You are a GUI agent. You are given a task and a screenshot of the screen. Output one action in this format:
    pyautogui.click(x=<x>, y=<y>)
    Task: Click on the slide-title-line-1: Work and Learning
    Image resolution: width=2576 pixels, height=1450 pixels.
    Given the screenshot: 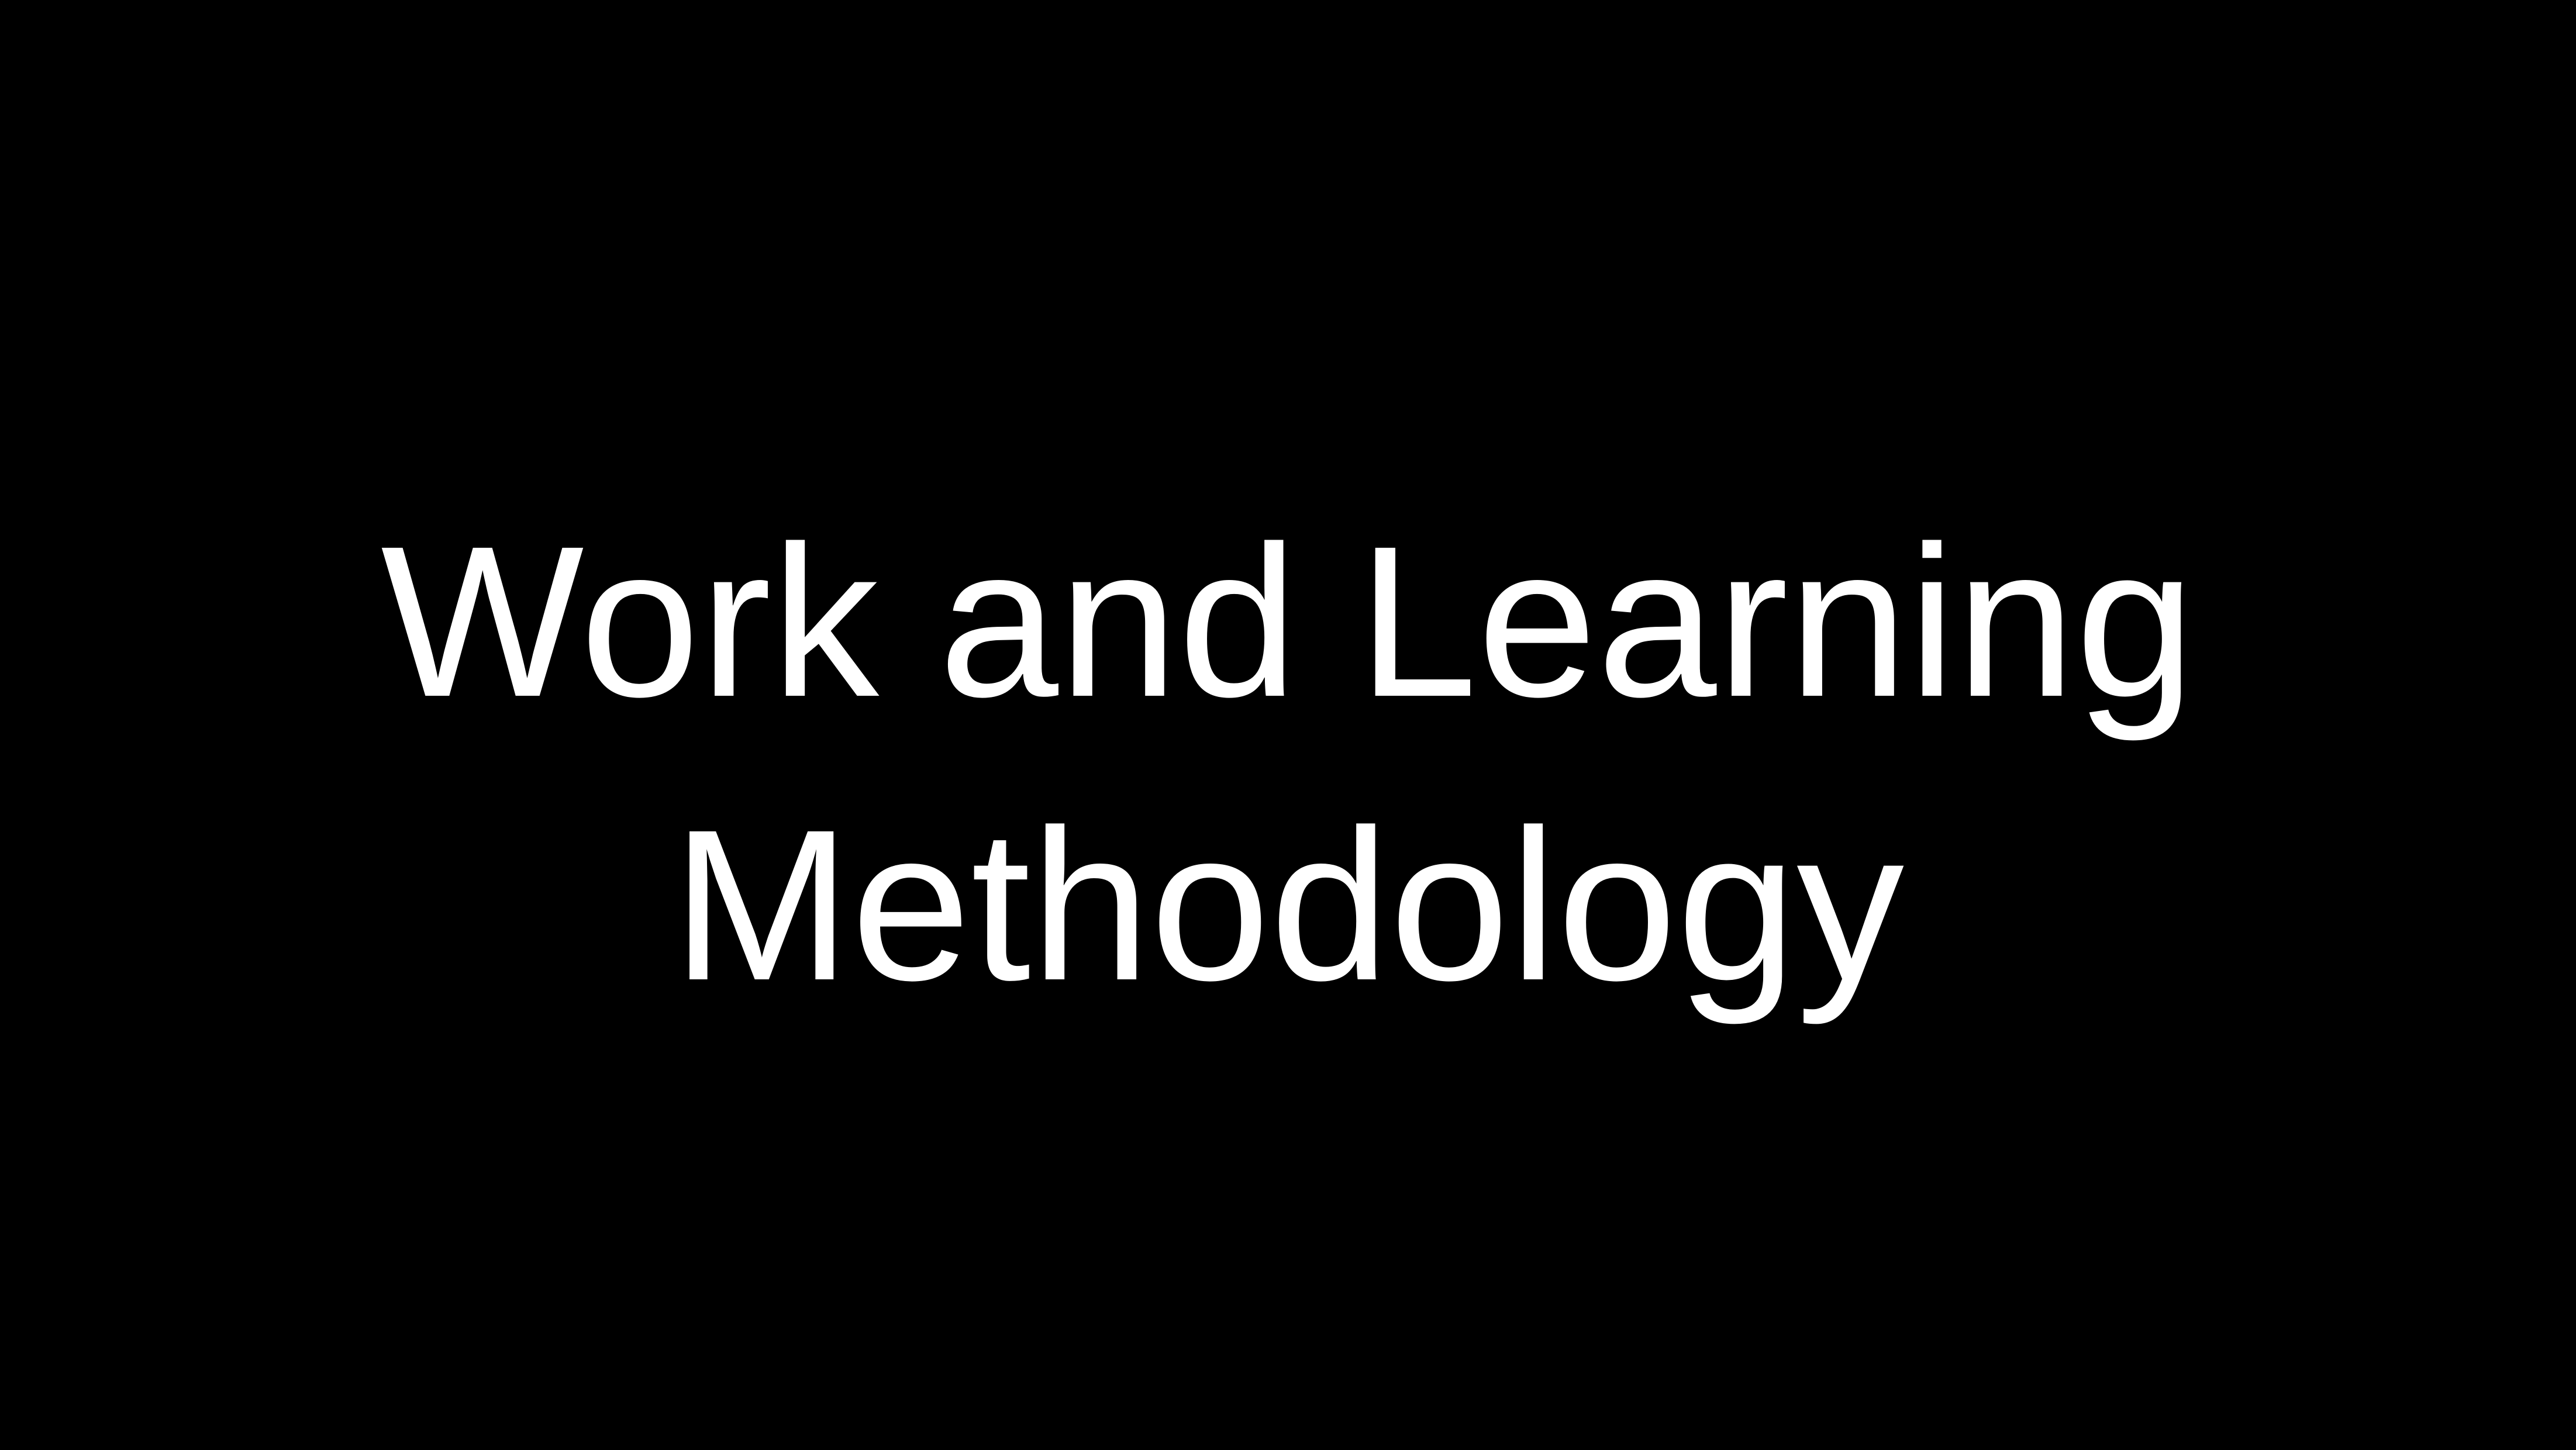 What is the action you would take?
    pyautogui.click(x=1288, y=621)
    